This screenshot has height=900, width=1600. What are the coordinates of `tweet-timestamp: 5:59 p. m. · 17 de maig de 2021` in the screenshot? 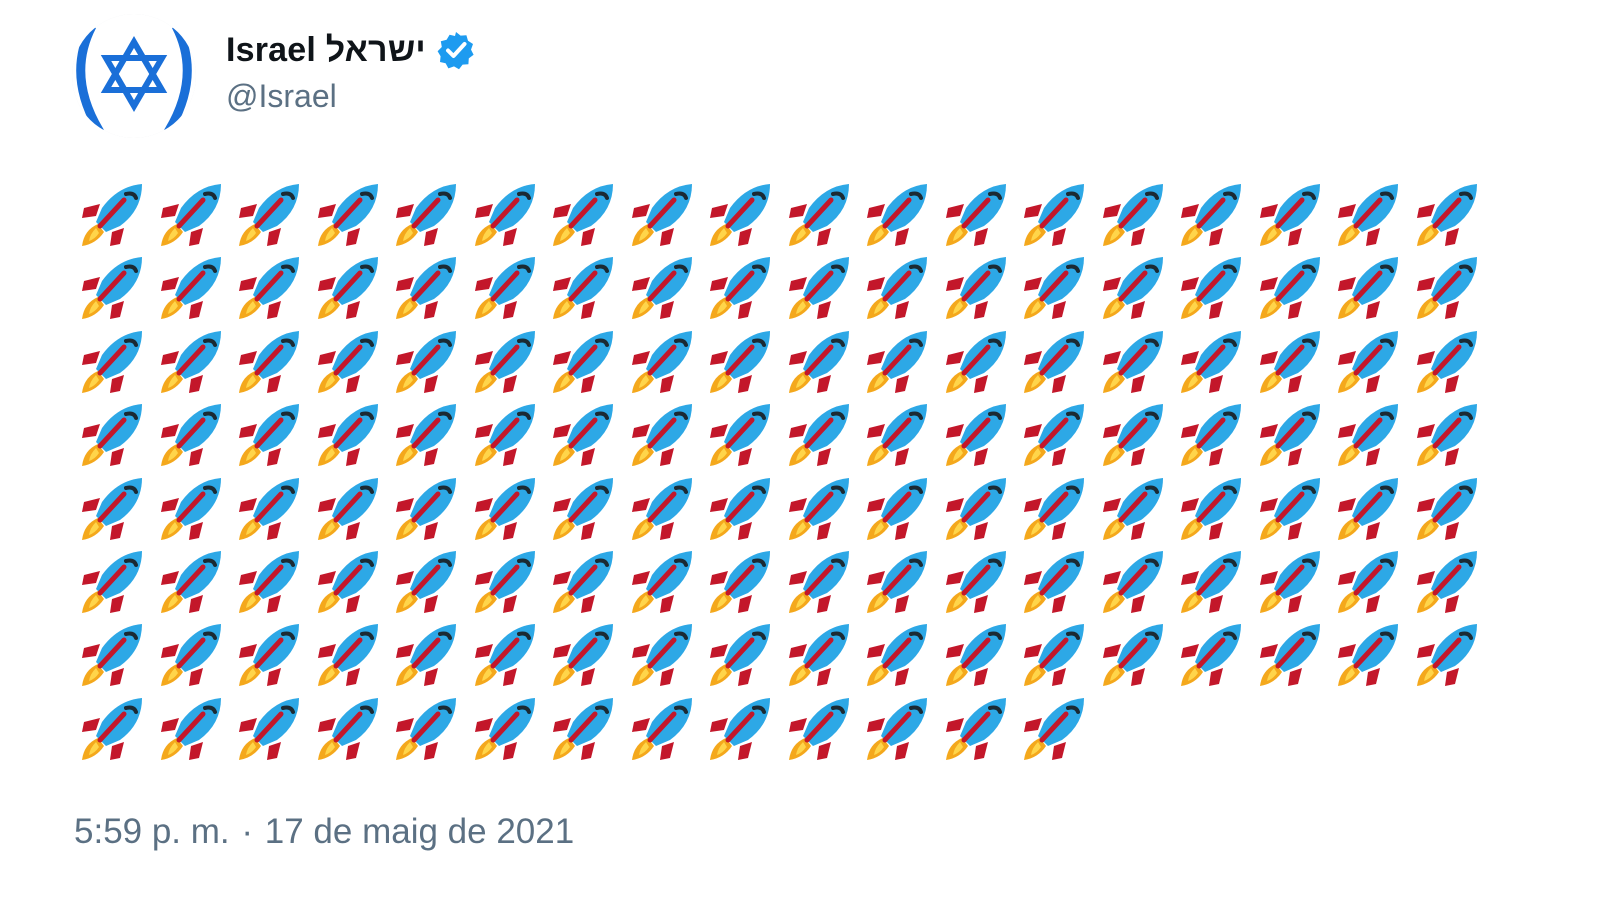 It's located at (324, 832).